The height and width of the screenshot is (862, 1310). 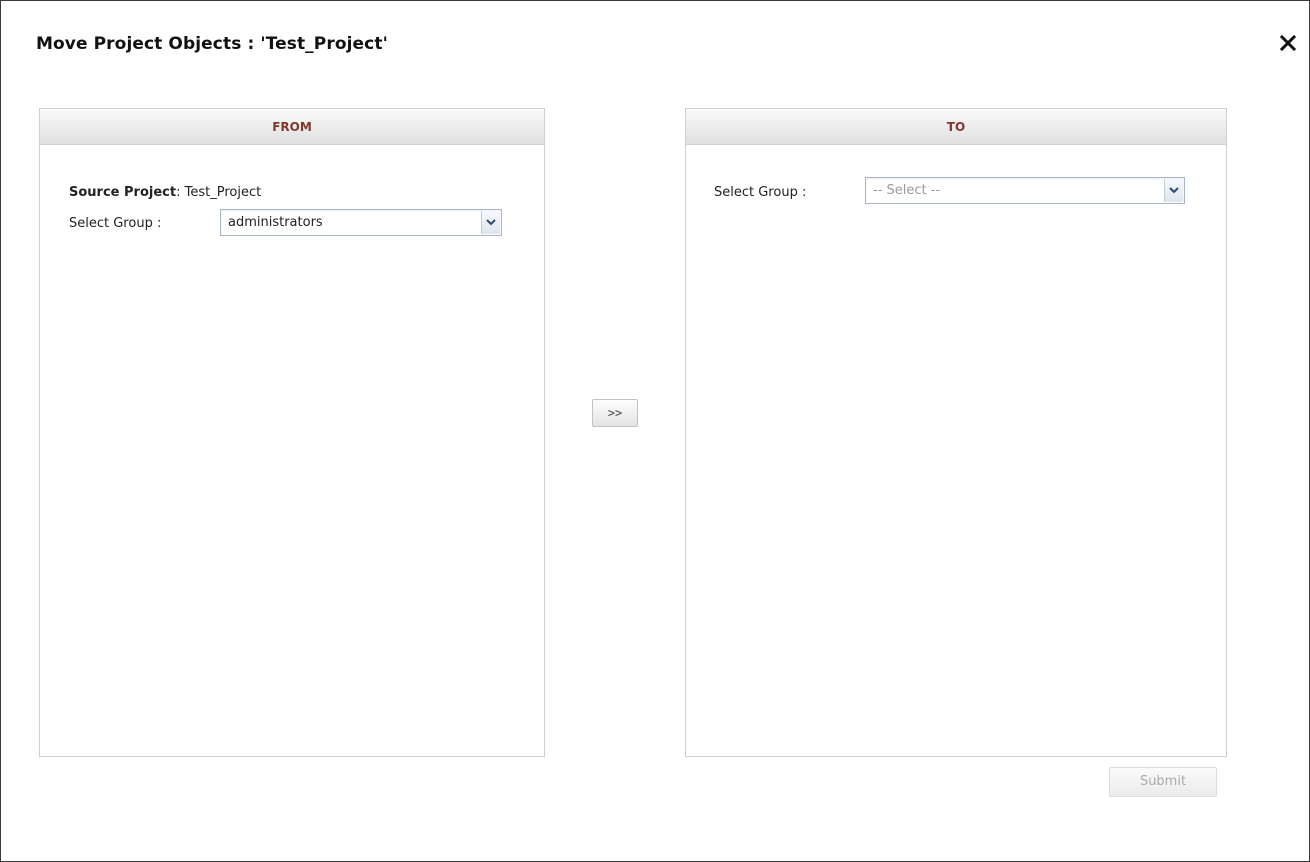 I want to click on dialog-title: Move Project Objects : 'Test_Project', so click(x=212, y=44).